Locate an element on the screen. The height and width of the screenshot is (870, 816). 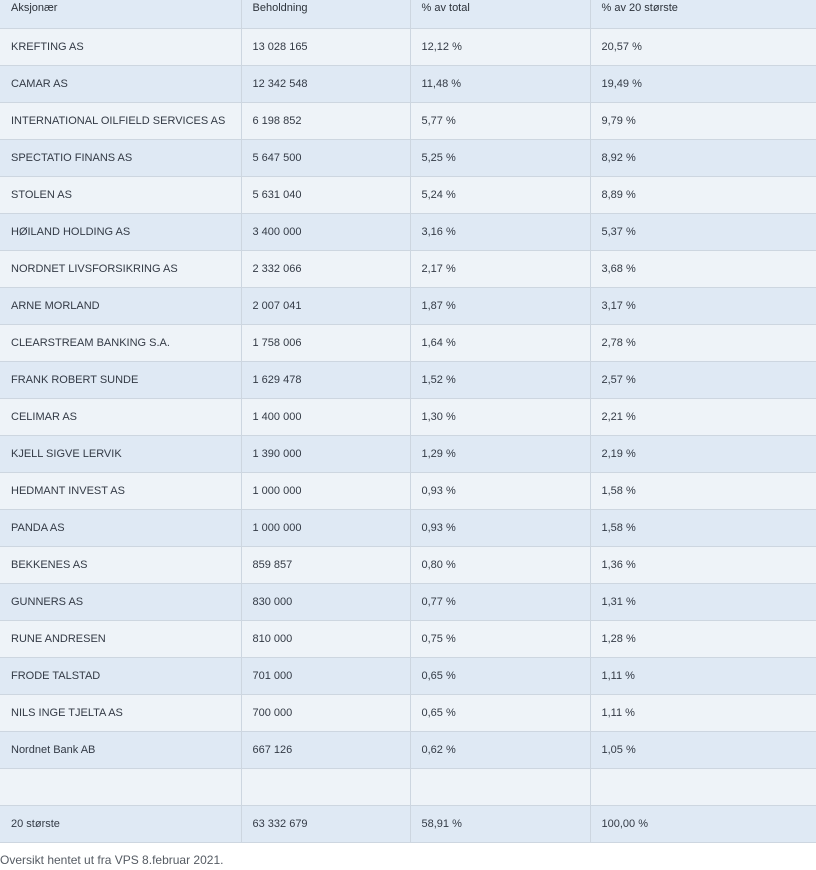
cell-percent-top20: 2,57 % is located at coordinates (702, 380).